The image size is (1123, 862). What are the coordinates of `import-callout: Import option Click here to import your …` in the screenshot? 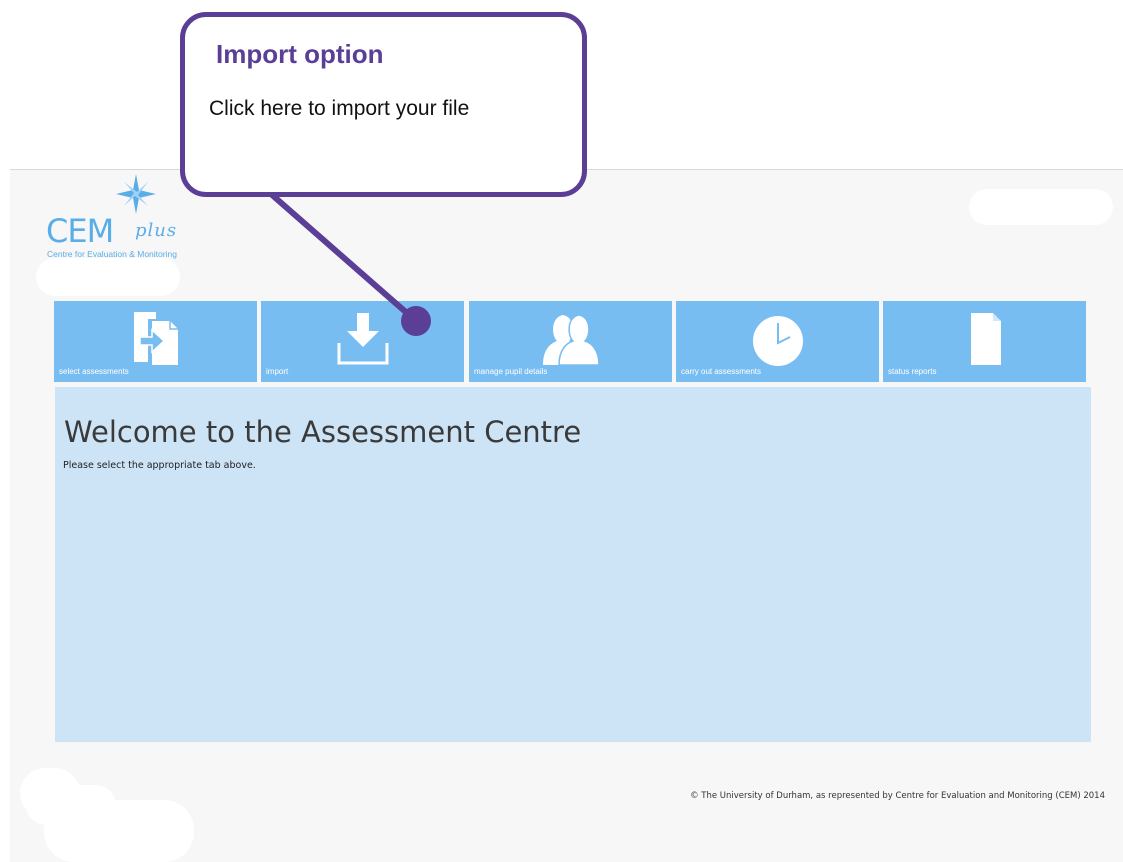 It's located at (383, 104).